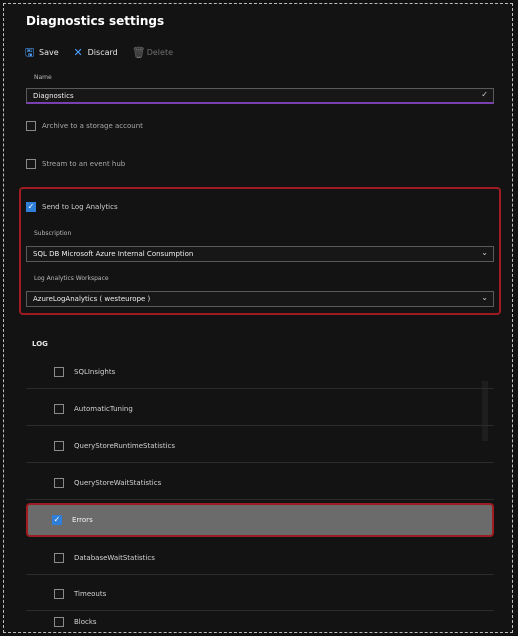  What do you see at coordinates (160, 52) in the screenshot?
I see `delete-label: Delete` at bounding box center [160, 52].